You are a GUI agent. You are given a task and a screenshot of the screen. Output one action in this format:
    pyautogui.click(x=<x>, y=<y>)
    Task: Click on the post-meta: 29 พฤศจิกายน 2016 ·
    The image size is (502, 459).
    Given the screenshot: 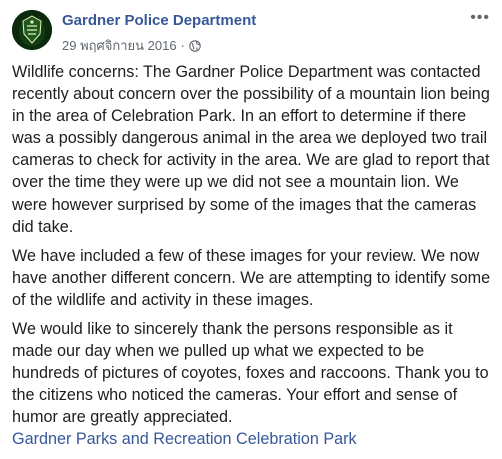 What is the action you would take?
    pyautogui.click(x=131, y=45)
    